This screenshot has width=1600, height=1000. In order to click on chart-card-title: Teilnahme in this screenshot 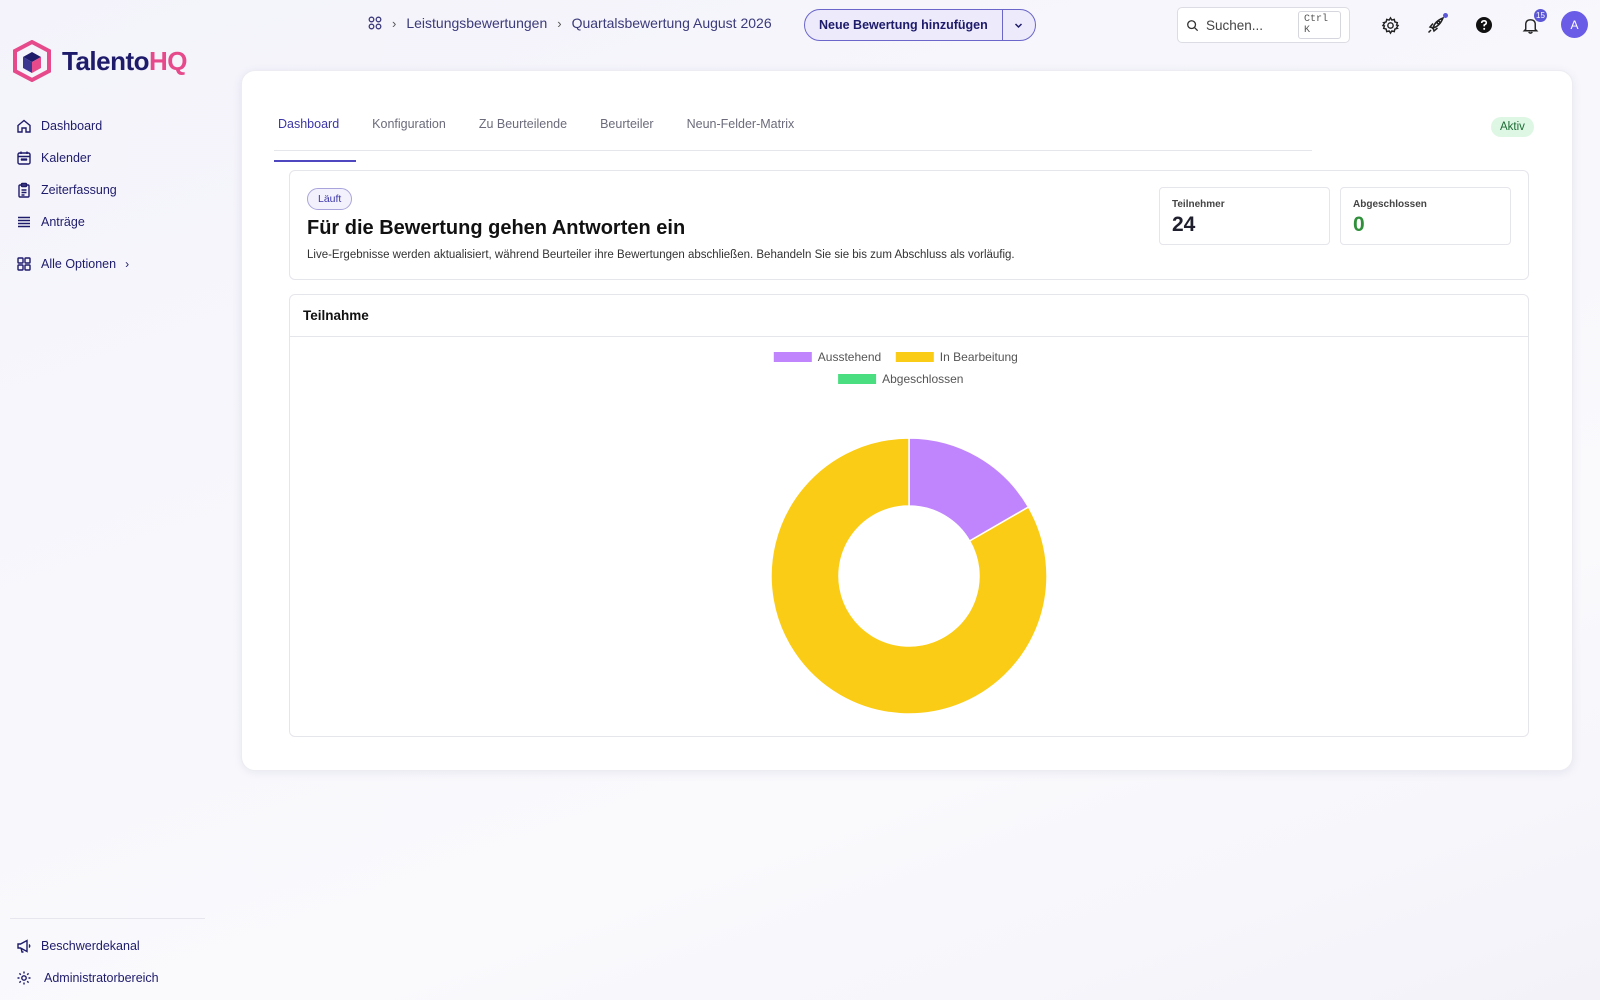, I will do `click(909, 316)`.